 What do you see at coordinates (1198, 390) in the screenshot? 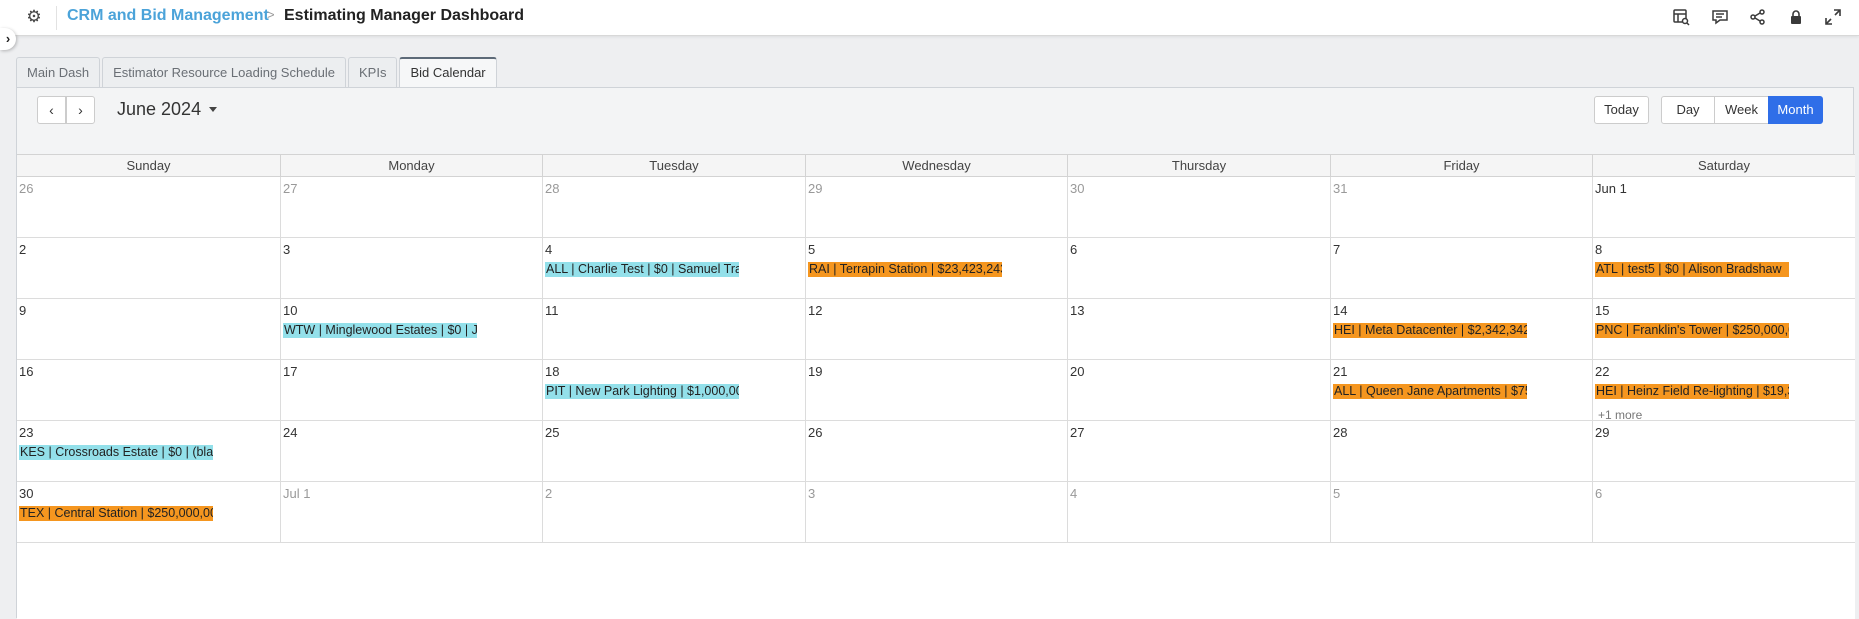
I see `day-cell: 20` at bounding box center [1198, 390].